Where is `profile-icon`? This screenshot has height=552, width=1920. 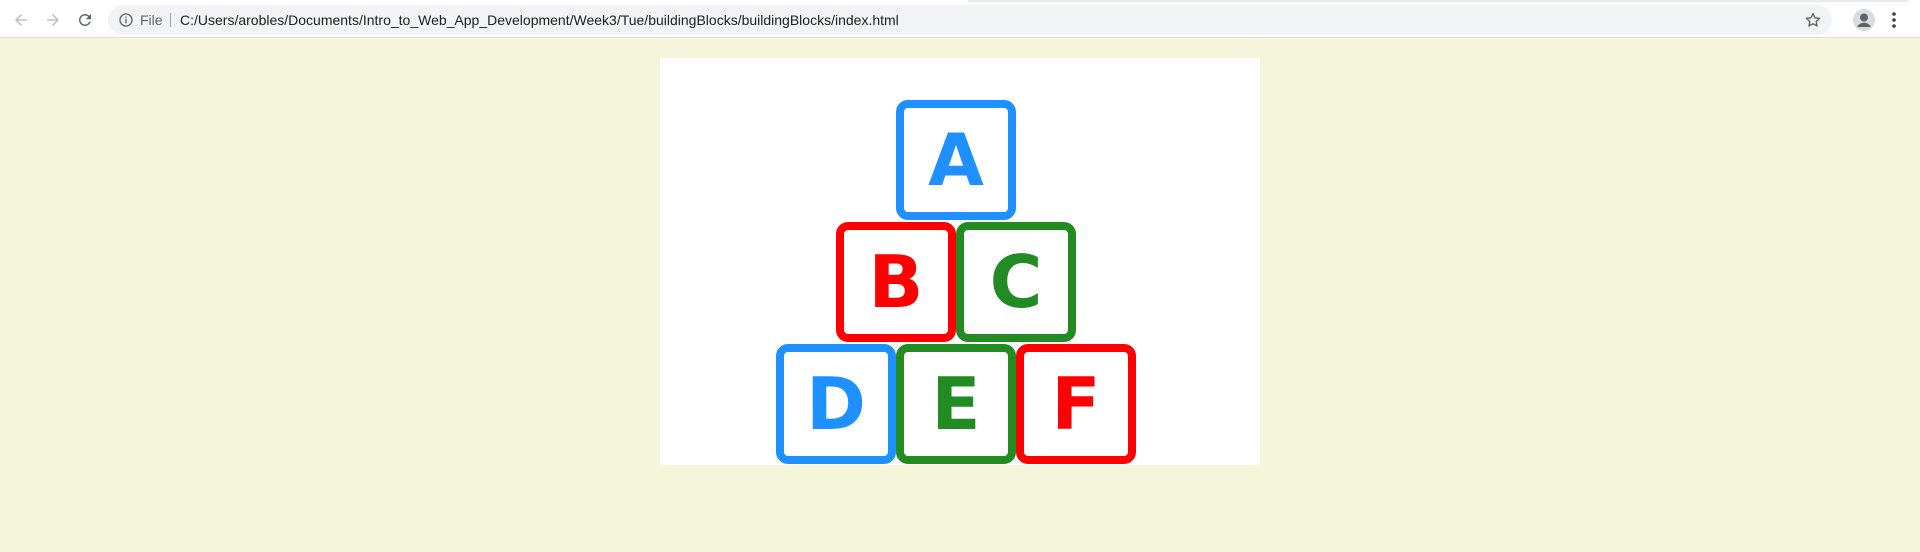
profile-icon is located at coordinates (1864, 20).